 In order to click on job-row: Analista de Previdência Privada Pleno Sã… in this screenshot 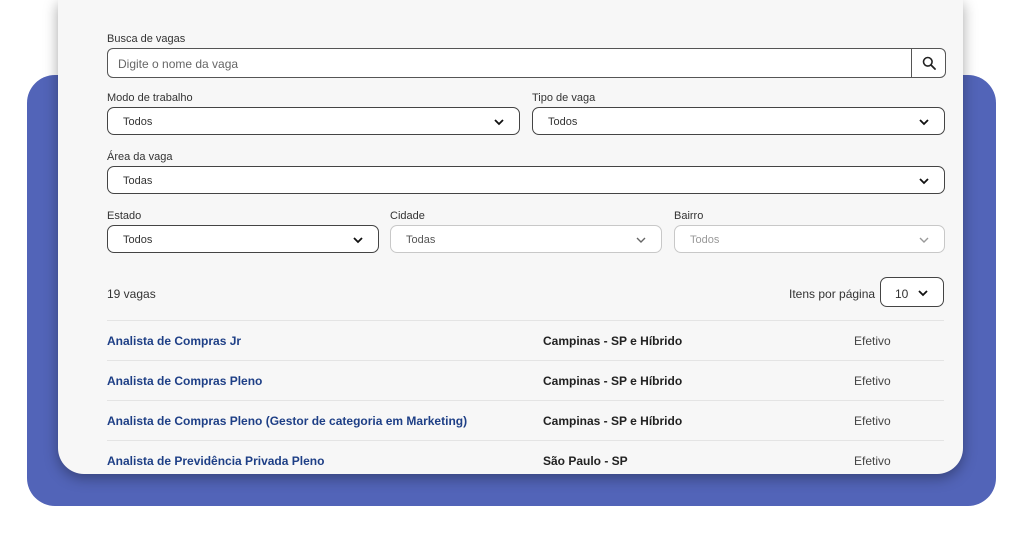, I will do `click(525, 457)`.